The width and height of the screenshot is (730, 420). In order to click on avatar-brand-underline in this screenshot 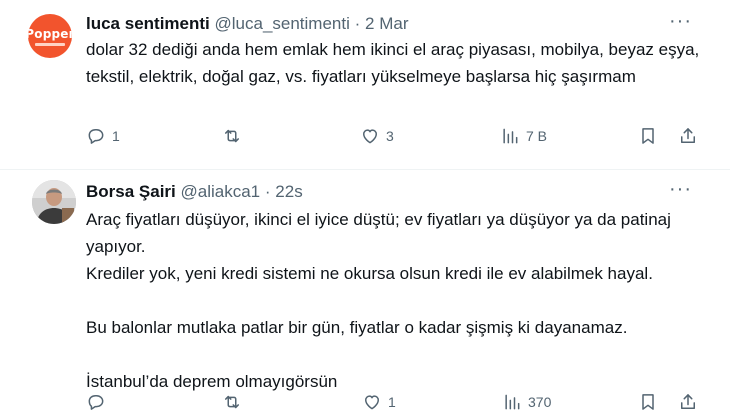, I will do `click(50, 44)`.